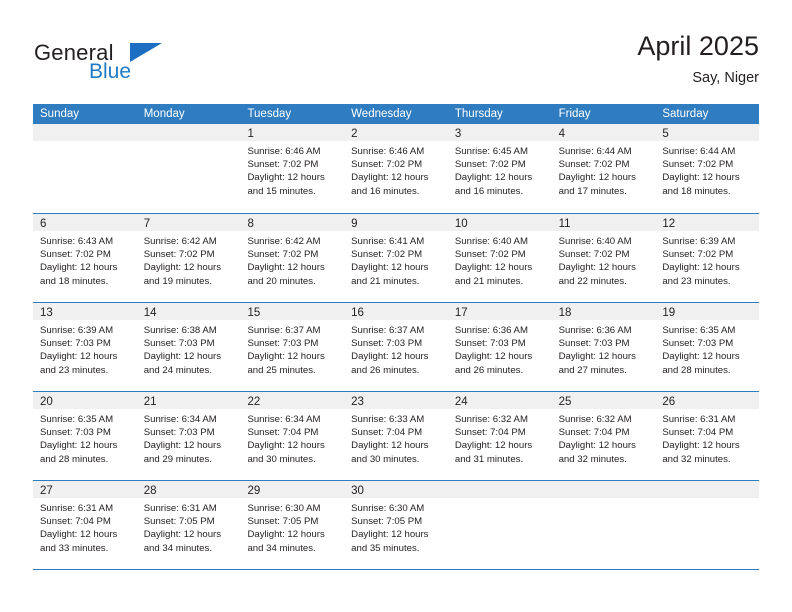 Image resolution: width=792 pixels, height=612 pixels. What do you see at coordinates (603, 400) in the screenshot?
I see `day-number-band: 25` at bounding box center [603, 400].